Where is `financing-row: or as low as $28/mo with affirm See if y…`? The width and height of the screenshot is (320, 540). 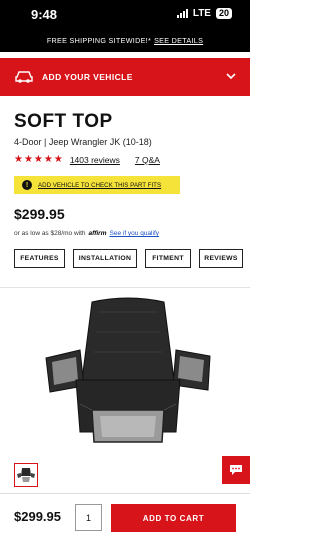 financing-row: or as low as $28/mo with affirm See if y… is located at coordinates (86, 233).